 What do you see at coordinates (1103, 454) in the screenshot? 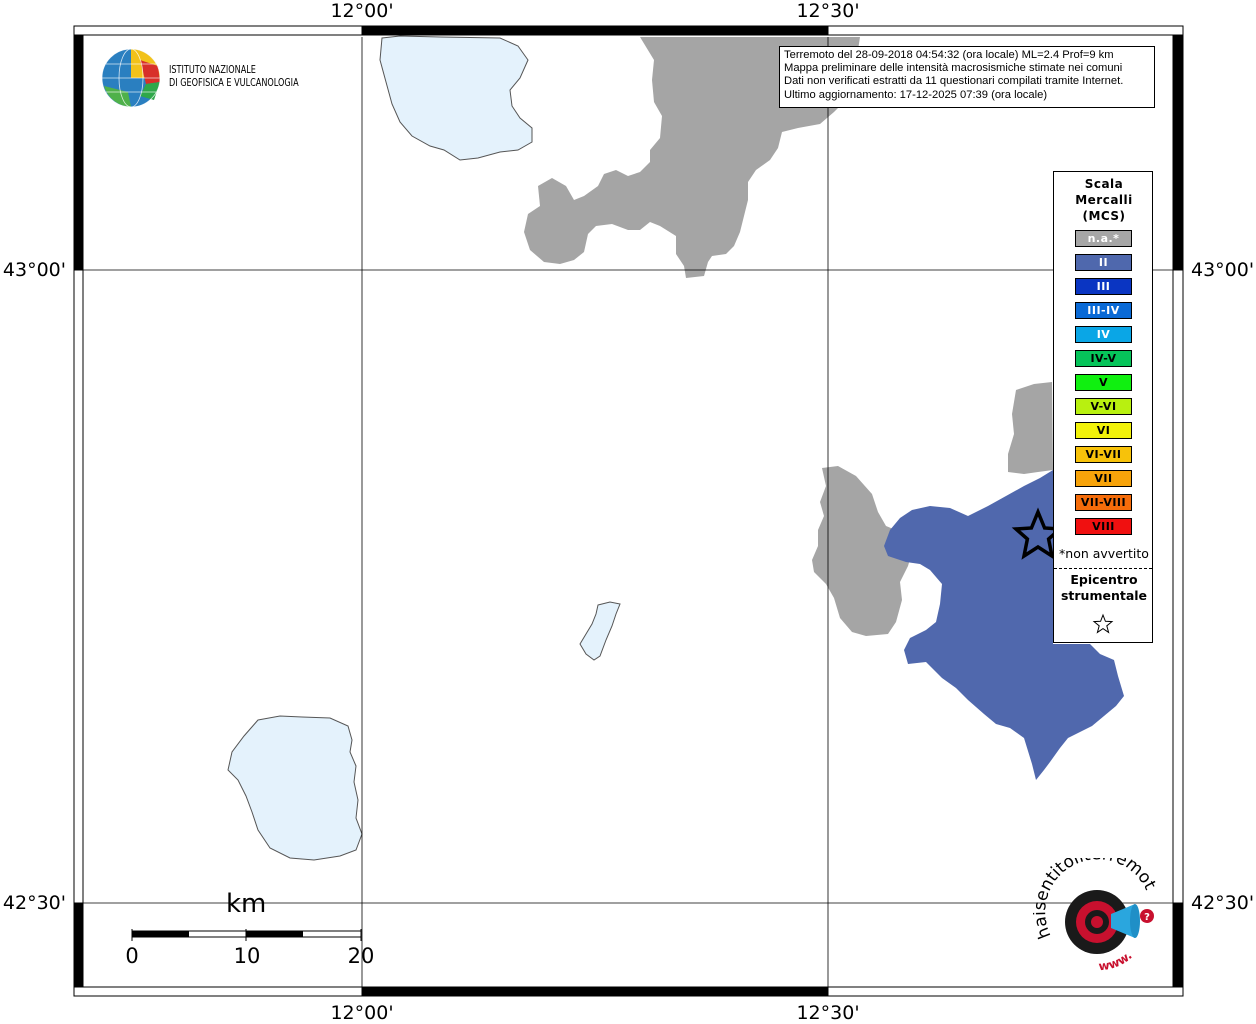
I see `legend-swatch-vi-vii: VI-VII` at bounding box center [1103, 454].